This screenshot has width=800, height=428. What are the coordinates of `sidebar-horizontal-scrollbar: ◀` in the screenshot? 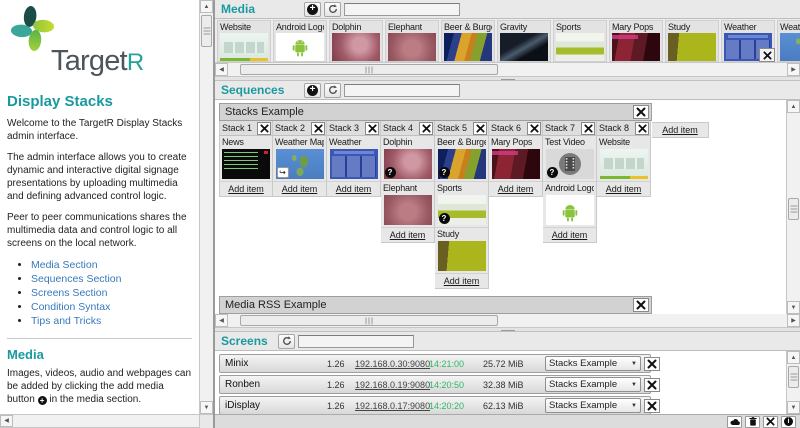 It's located at (99, 421).